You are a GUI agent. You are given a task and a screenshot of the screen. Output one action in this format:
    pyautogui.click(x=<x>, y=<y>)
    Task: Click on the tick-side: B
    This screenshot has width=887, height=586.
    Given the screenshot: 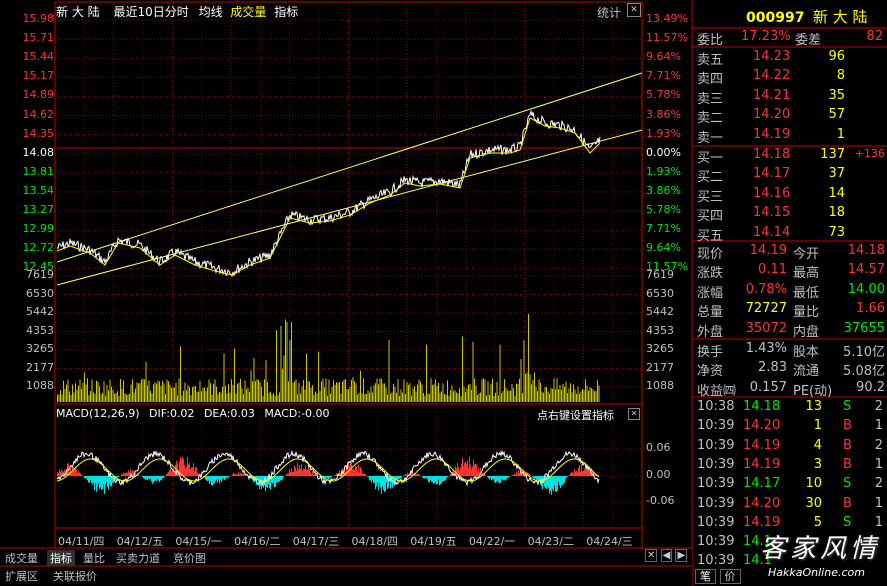 What is the action you would take?
    pyautogui.click(x=847, y=445)
    